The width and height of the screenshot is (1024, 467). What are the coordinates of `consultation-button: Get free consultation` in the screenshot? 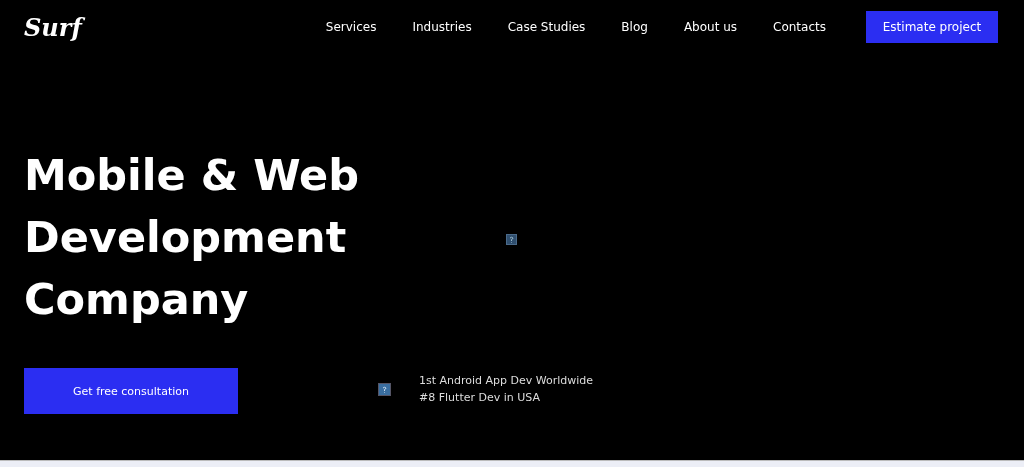 It's located at (131, 391).